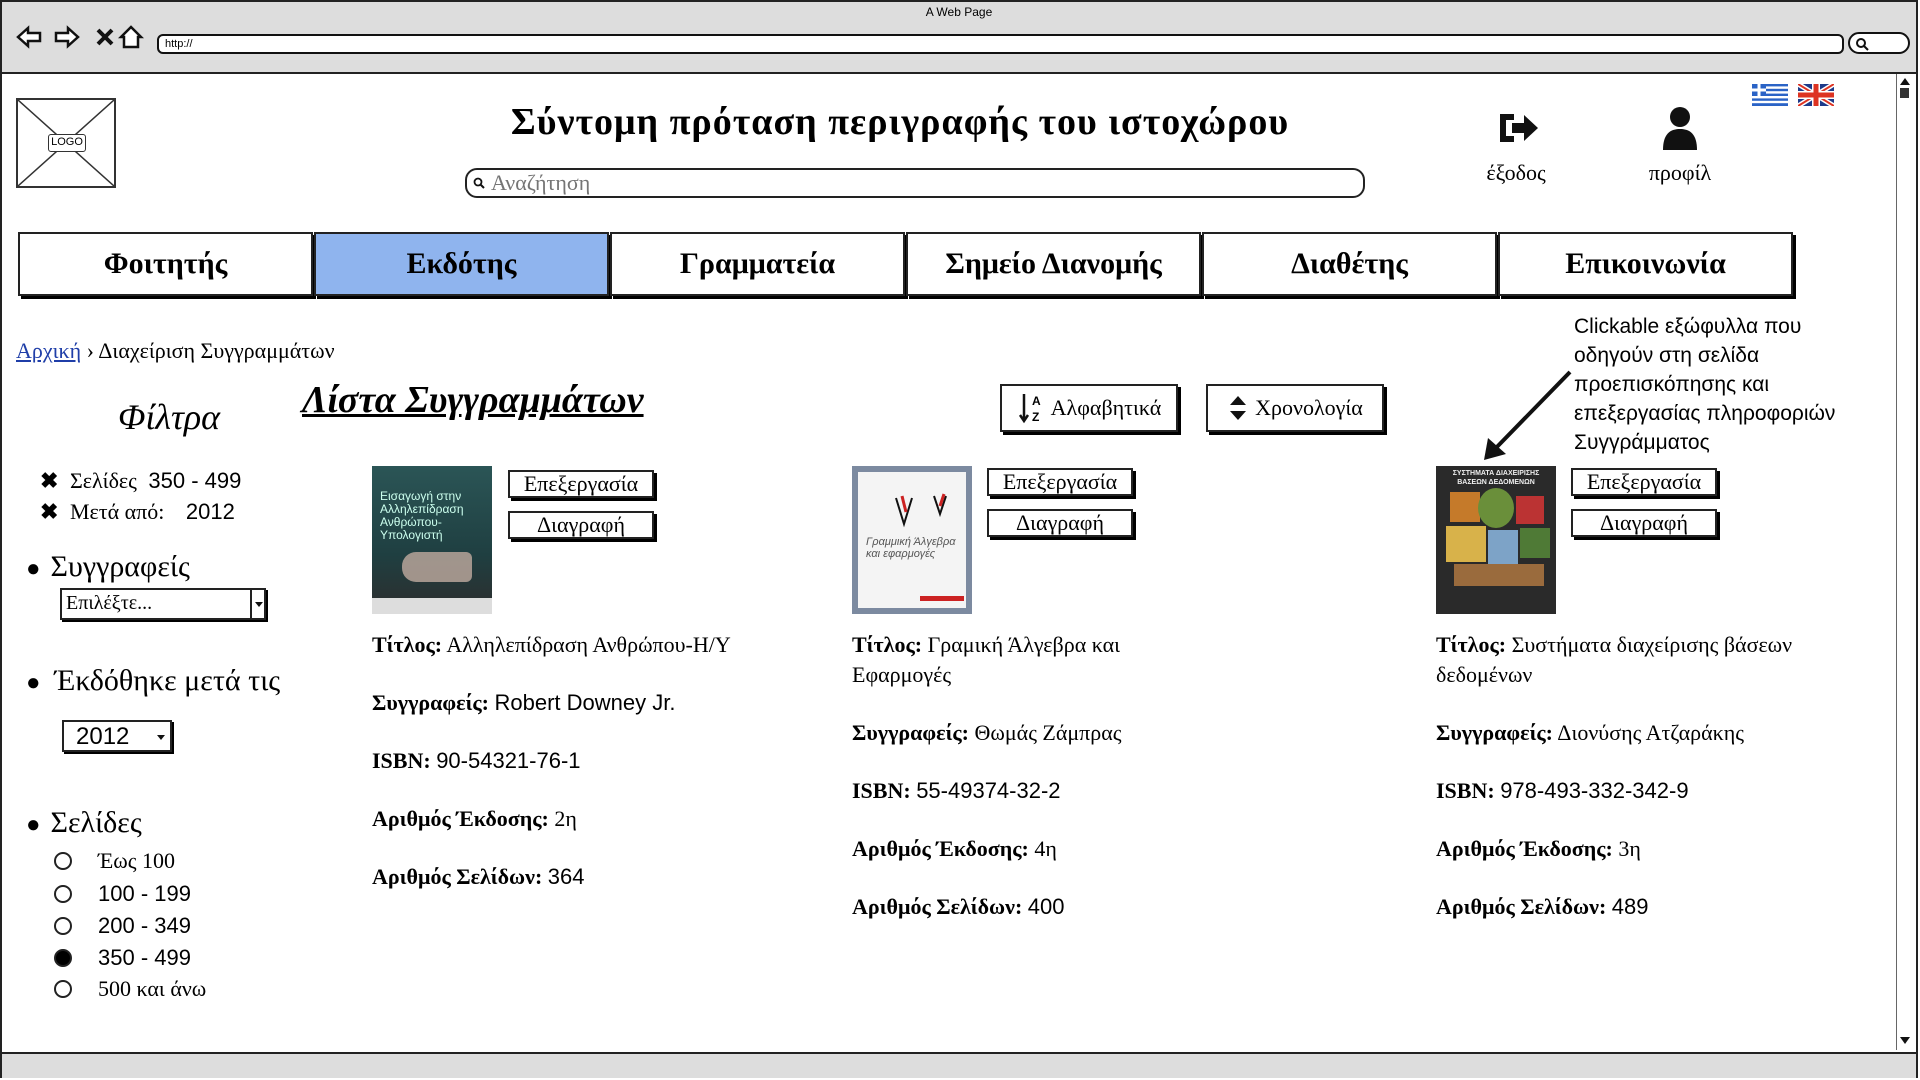 This screenshot has height=1080, width=1920. What do you see at coordinates (1905, 81) in the screenshot?
I see `scroll-up-icon` at bounding box center [1905, 81].